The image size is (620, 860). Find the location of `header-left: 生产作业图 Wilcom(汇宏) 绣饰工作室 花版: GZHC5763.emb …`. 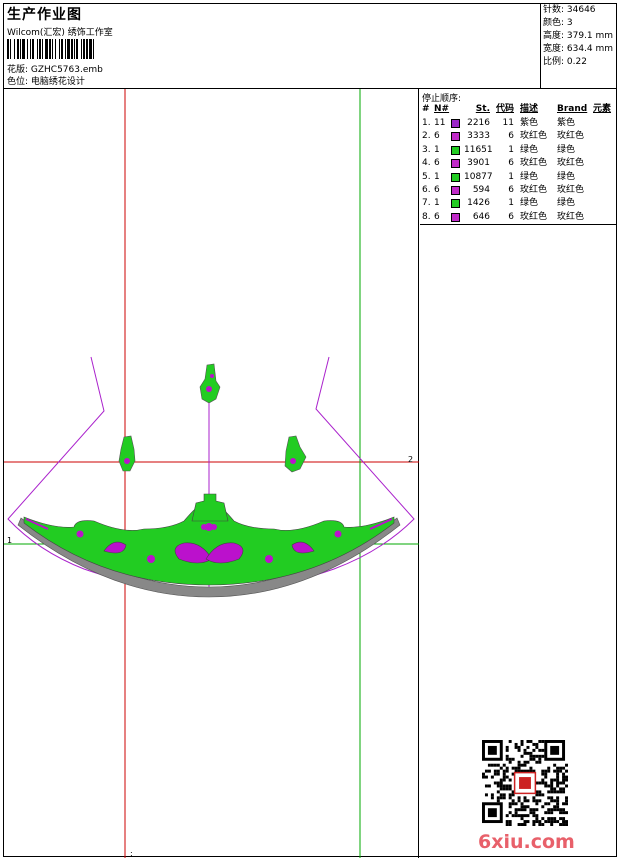

header-left: 生产作业图 Wilcom(汇宏) 绣饰工作室 花版: GZHC5763.emb … is located at coordinates (271, 46).